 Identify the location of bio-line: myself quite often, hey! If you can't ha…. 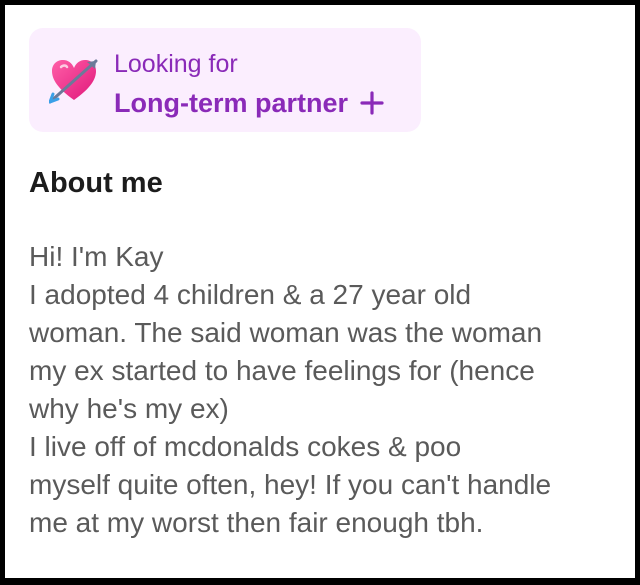
(290, 484).